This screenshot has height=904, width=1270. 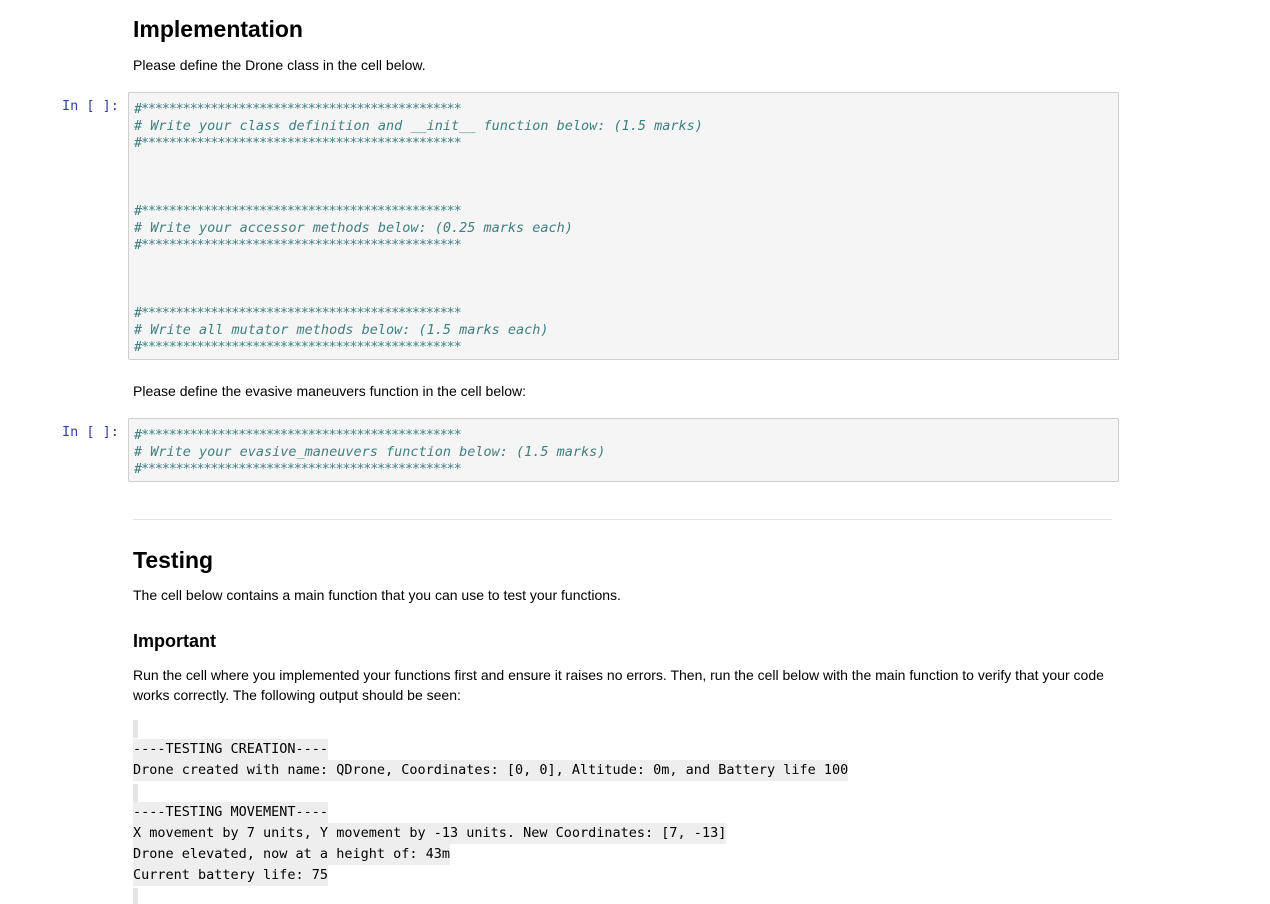 What do you see at coordinates (231, 875) in the screenshot?
I see `output-movement-line: Current battery life: 75` at bounding box center [231, 875].